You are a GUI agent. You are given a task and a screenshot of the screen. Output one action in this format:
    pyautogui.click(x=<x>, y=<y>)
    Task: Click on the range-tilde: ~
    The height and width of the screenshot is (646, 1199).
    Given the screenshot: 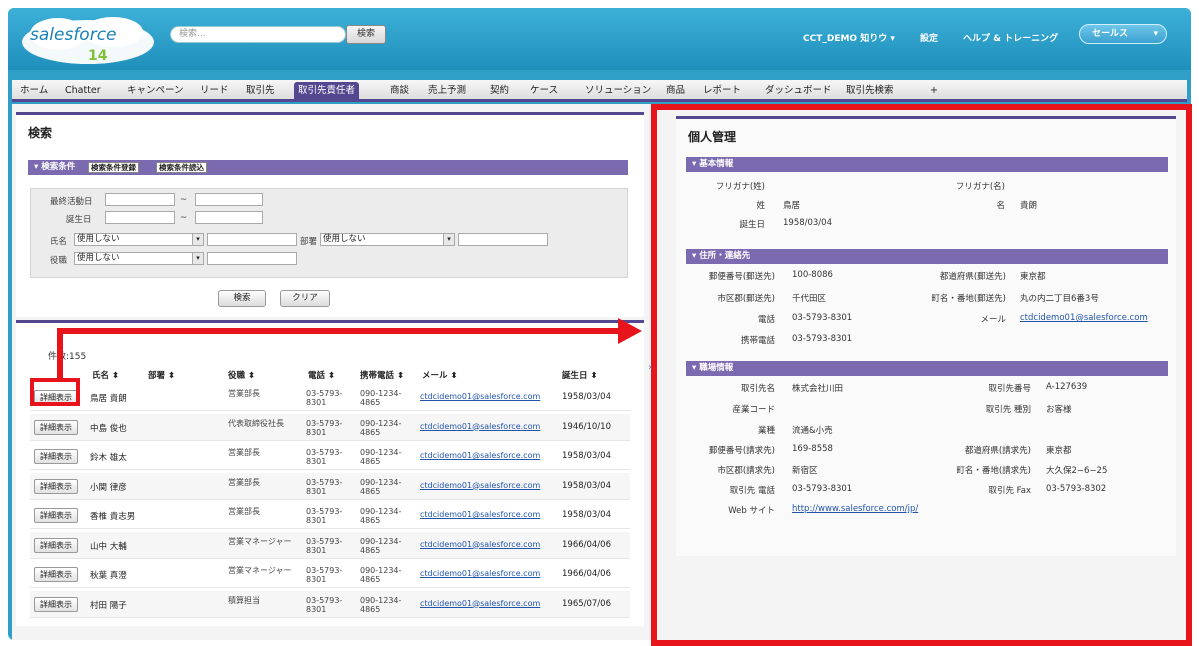 What is the action you would take?
    pyautogui.click(x=184, y=200)
    